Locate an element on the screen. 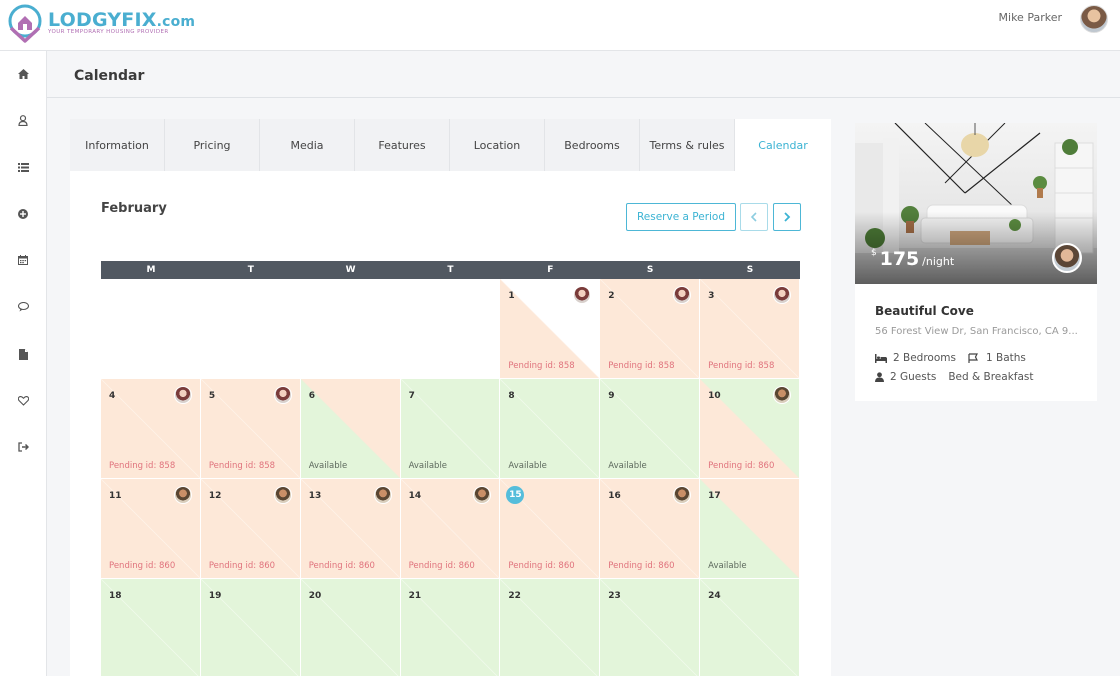 This screenshot has width=1120, height=676. tab-terms-rules: Terms & rules is located at coordinates (687, 145).